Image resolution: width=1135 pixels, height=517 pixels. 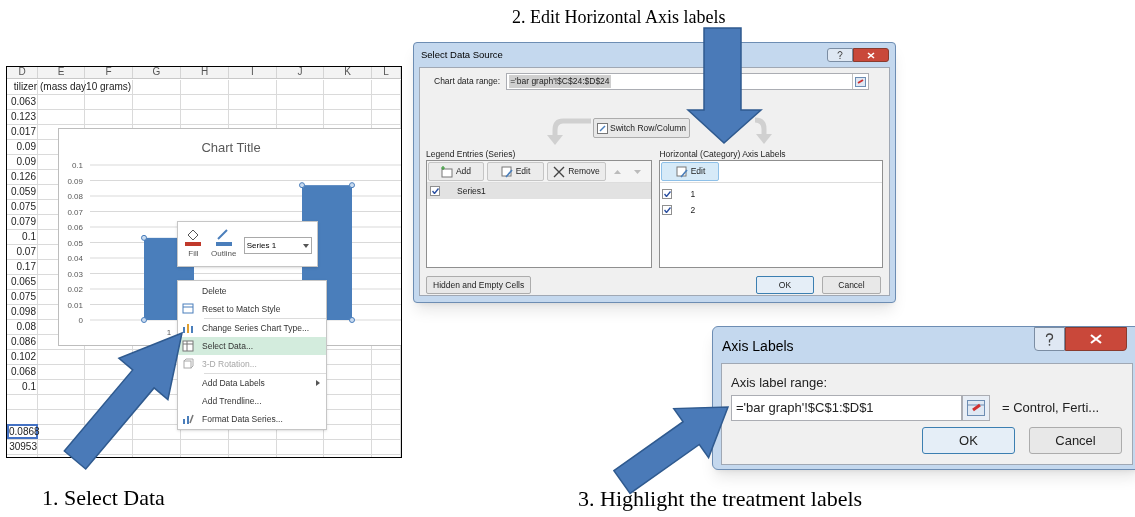 I want to click on hidden-empty-cells-button: Hidden and Empty Cells, so click(x=479, y=285).